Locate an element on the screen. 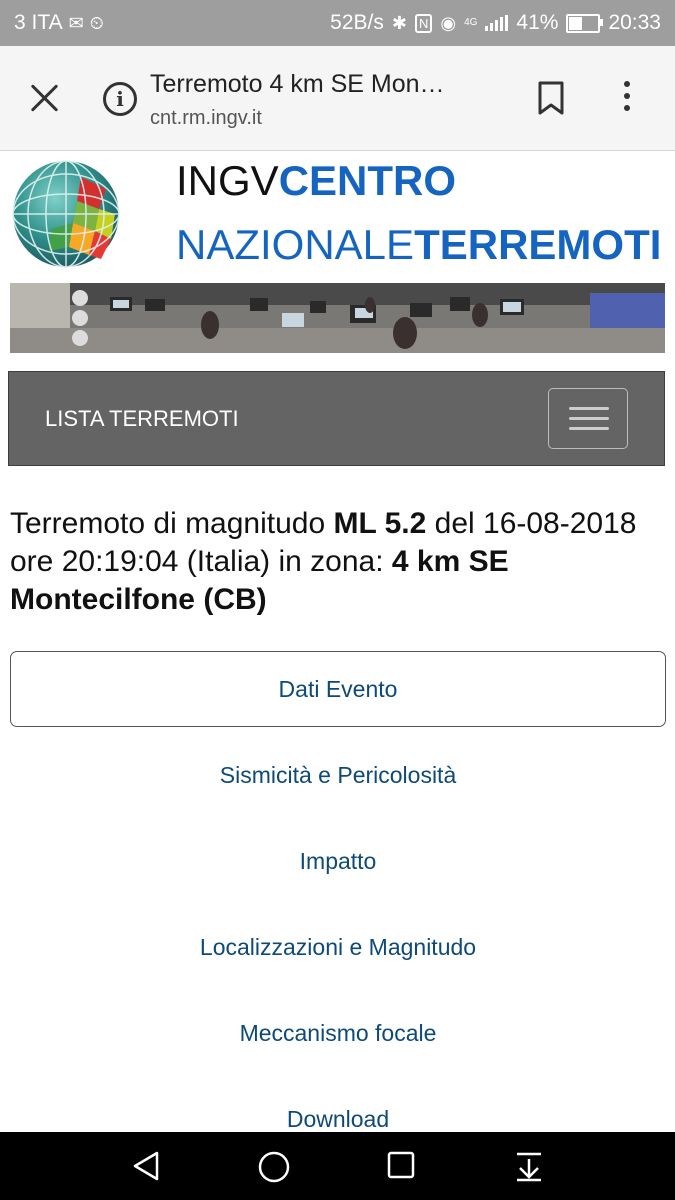 The image size is (675, 1200). back-icon is located at coordinates (146, 1166).